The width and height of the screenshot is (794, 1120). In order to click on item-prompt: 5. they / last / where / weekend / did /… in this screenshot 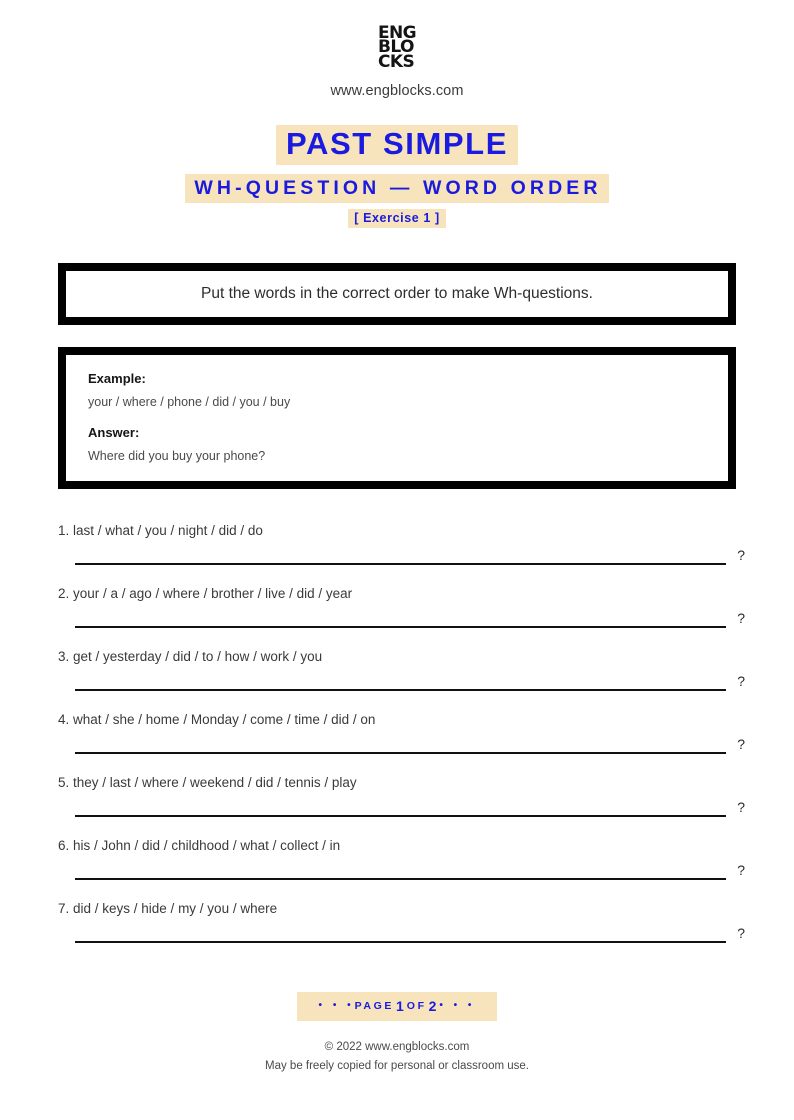, I will do `click(207, 782)`.